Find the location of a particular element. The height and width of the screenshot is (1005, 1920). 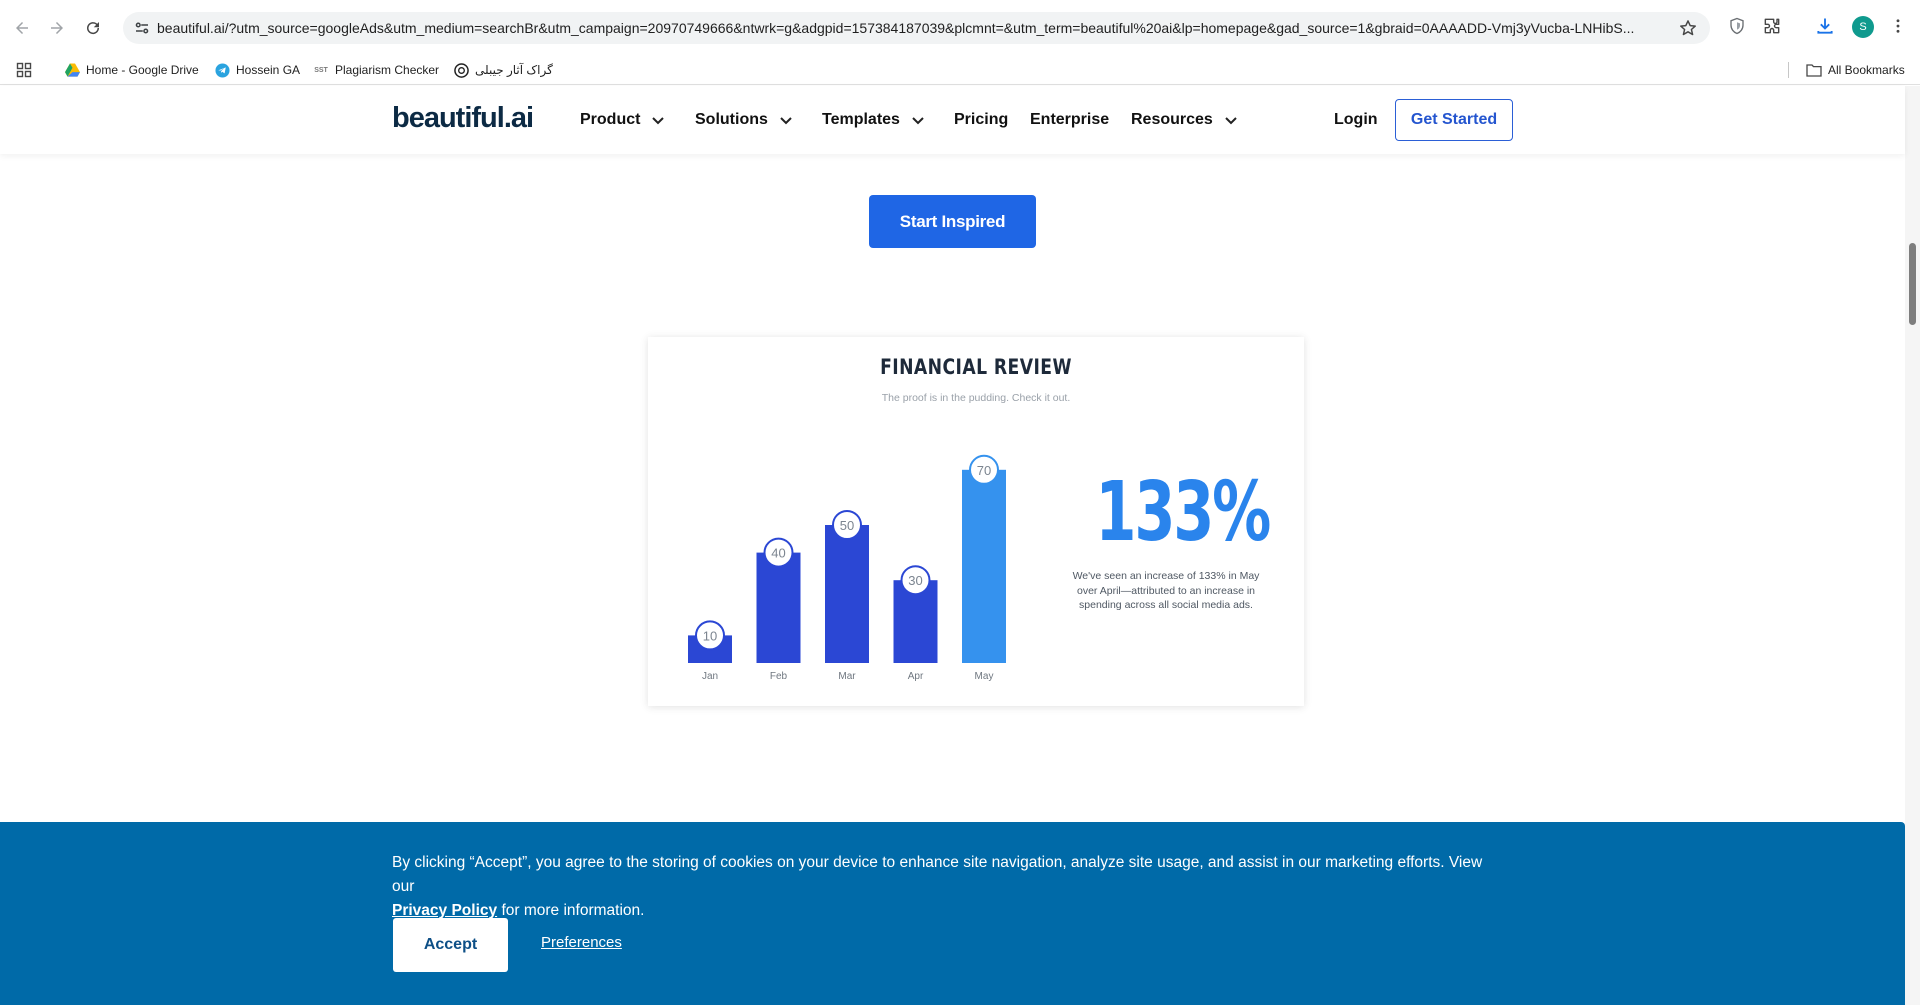

x-tick-label: Feb is located at coordinates (779, 676).